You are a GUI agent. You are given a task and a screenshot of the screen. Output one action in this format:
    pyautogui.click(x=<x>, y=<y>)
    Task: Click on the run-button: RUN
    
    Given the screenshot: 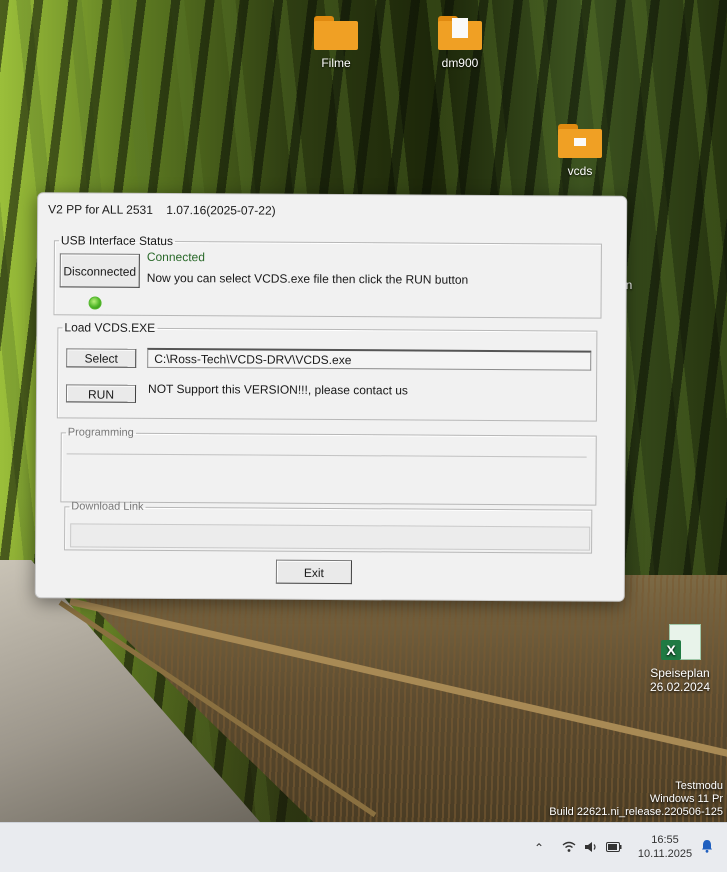 What is the action you would take?
    pyautogui.click(x=101, y=393)
    